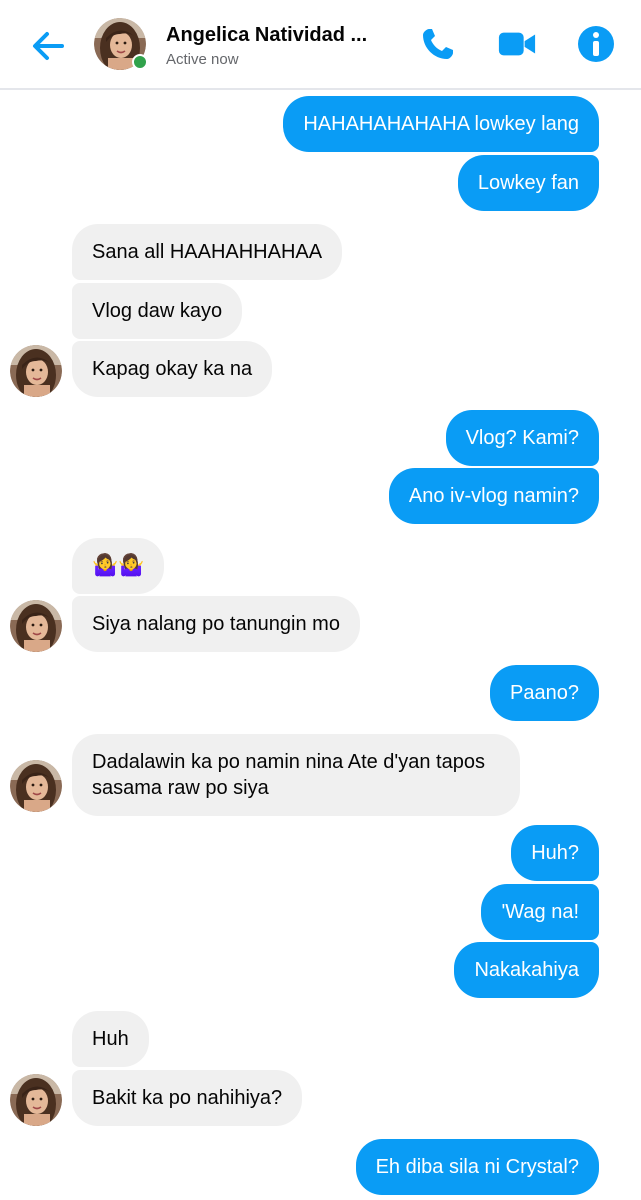  I want to click on online-indicator, so click(140, 62).